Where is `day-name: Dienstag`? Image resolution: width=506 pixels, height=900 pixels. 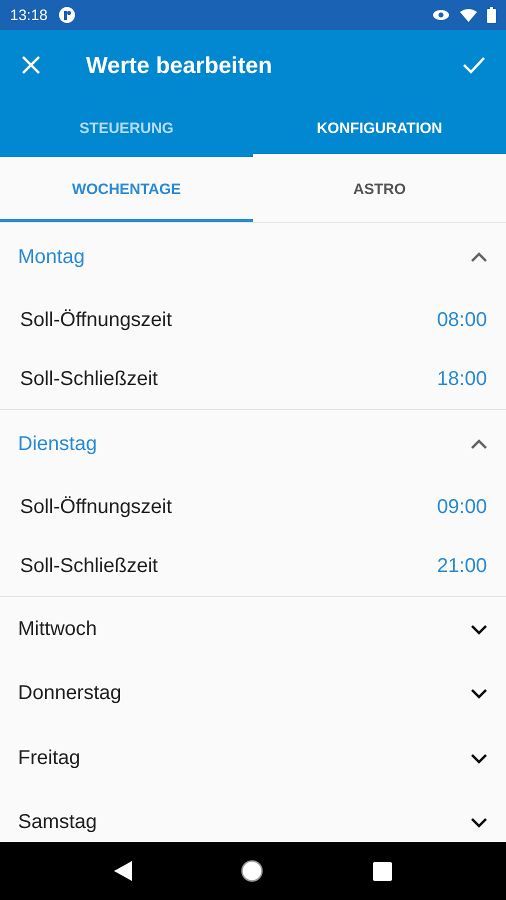 day-name: Dienstag is located at coordinates (57, 444).